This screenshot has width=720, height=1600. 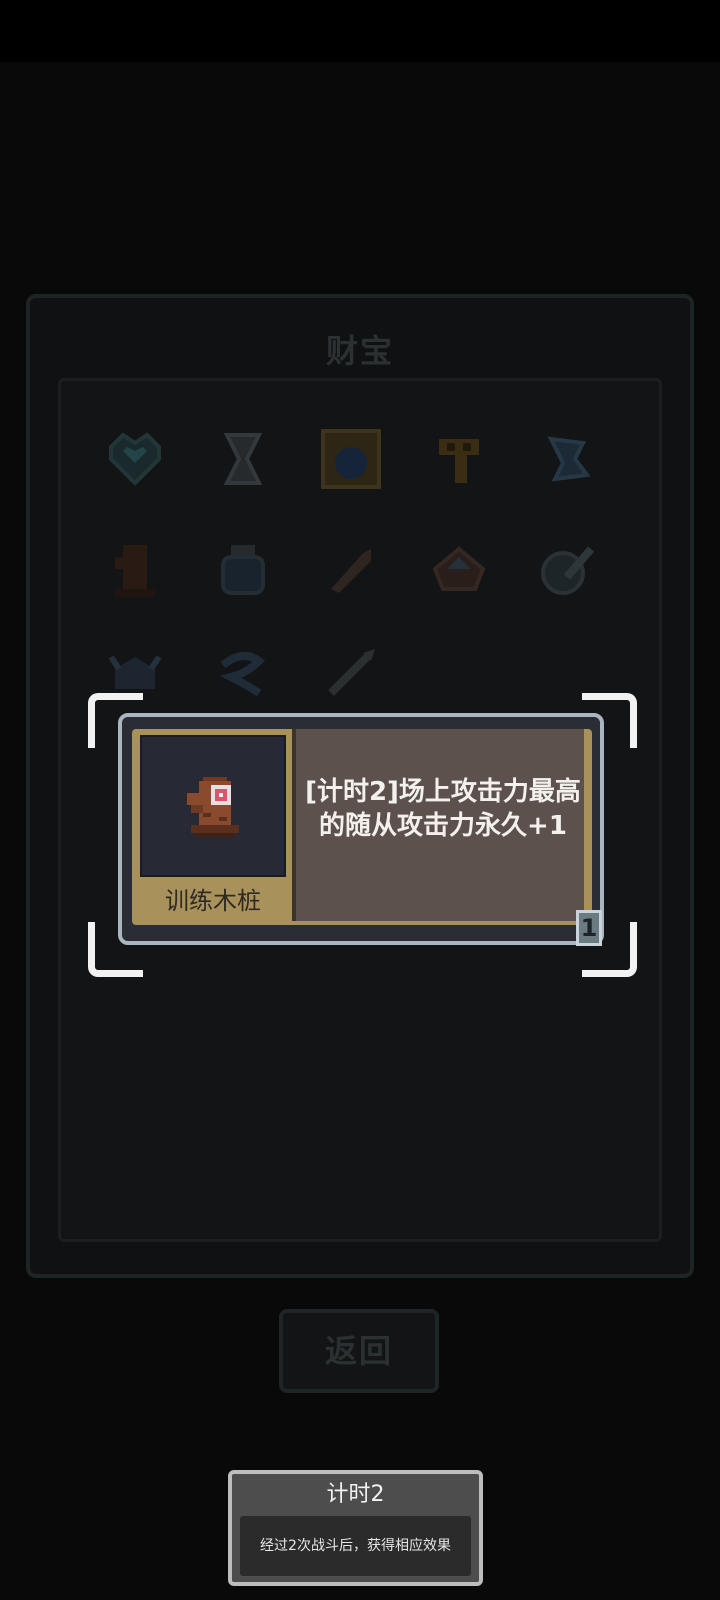 What do you see at coordinates (360, 31) in the screenshot?
I see `status-bar` at bounding box center [360, 31].